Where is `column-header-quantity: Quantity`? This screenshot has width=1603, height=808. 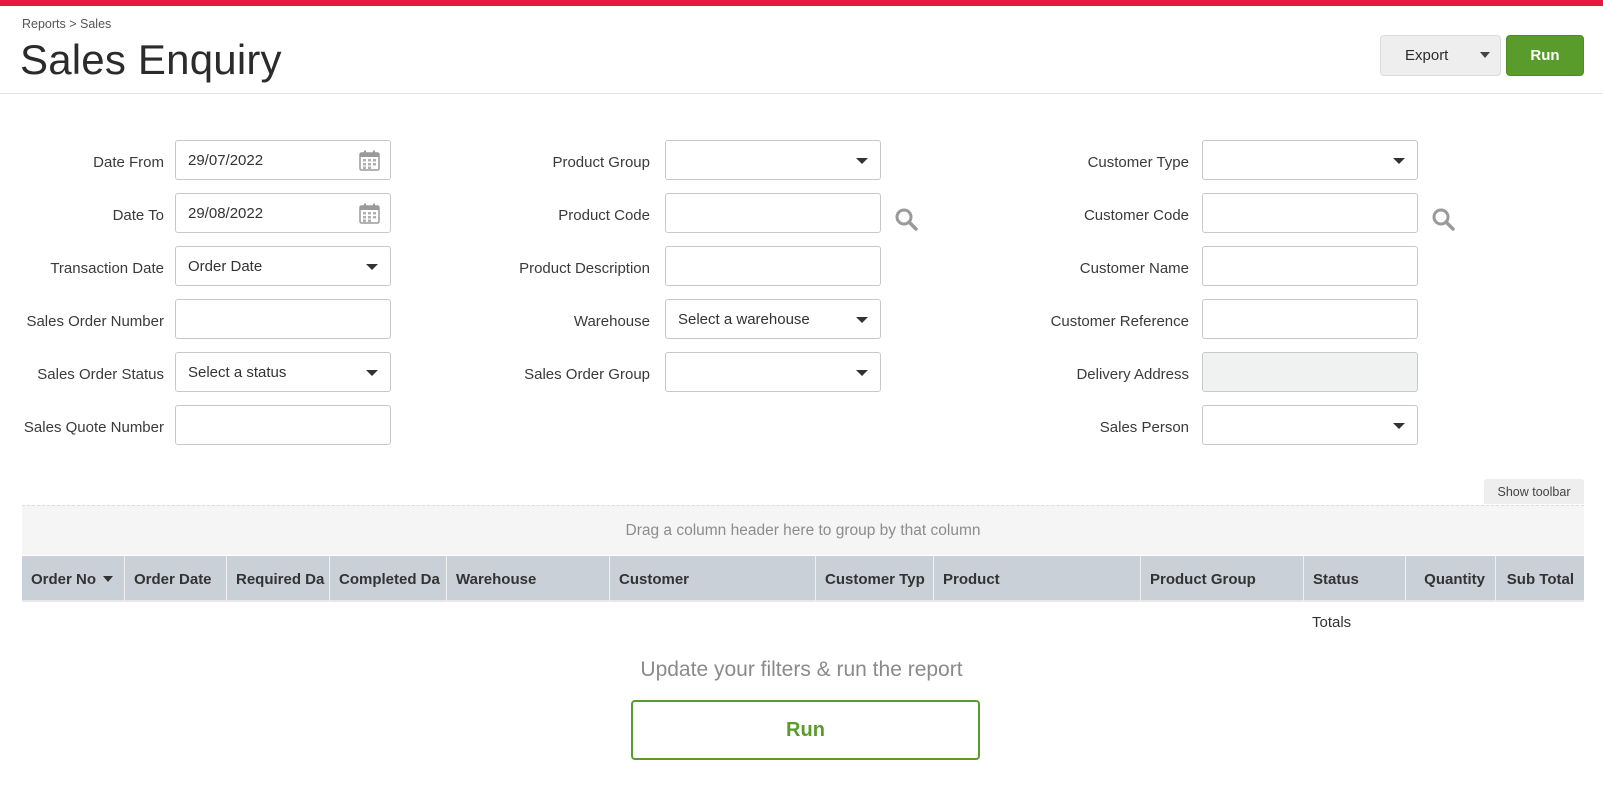 column-header-quantity: Quantity is located at coordinates (1451, 579).